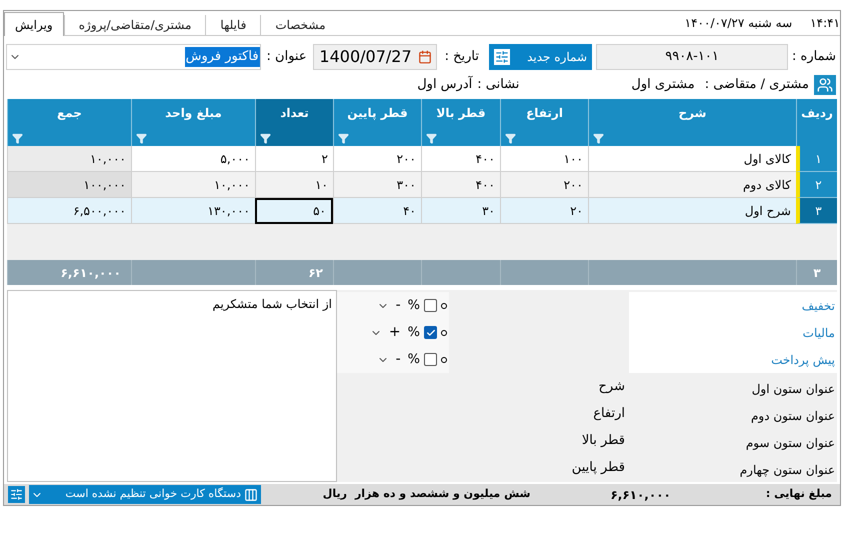  What do you see at coordinates (502, 57) in the screenshot?
I see `form-icon` at bounding box center [502, 57].